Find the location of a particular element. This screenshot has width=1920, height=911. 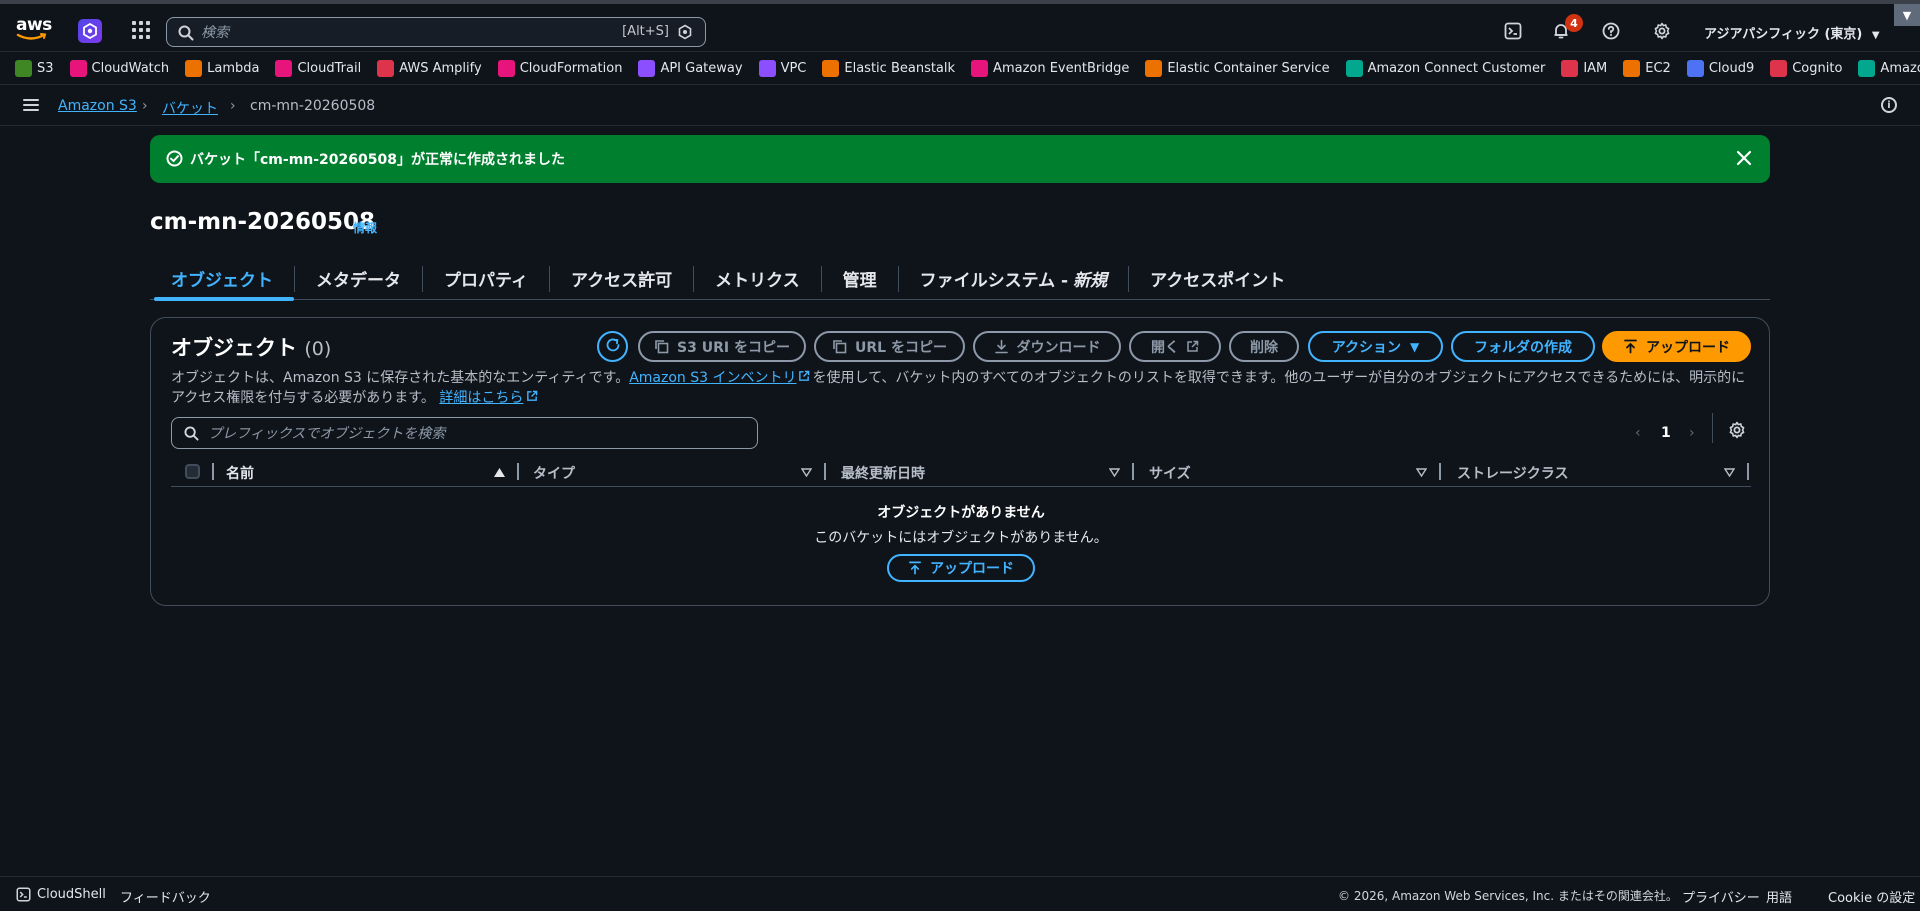

favorite-api-gateway: API Gateway is located at coordinates (690, 68).